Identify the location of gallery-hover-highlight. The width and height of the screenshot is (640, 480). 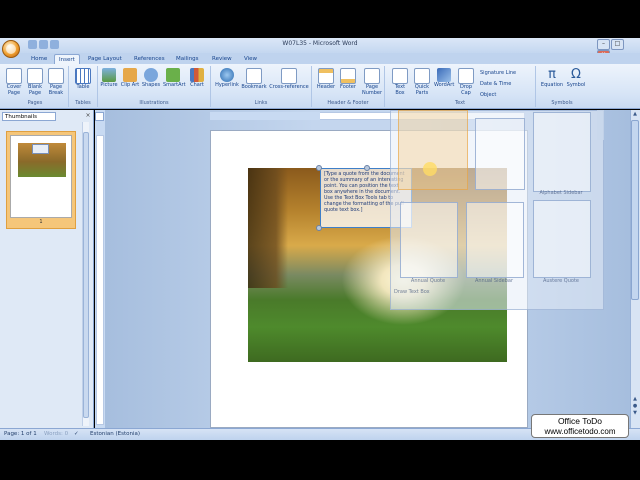
(433, 150).